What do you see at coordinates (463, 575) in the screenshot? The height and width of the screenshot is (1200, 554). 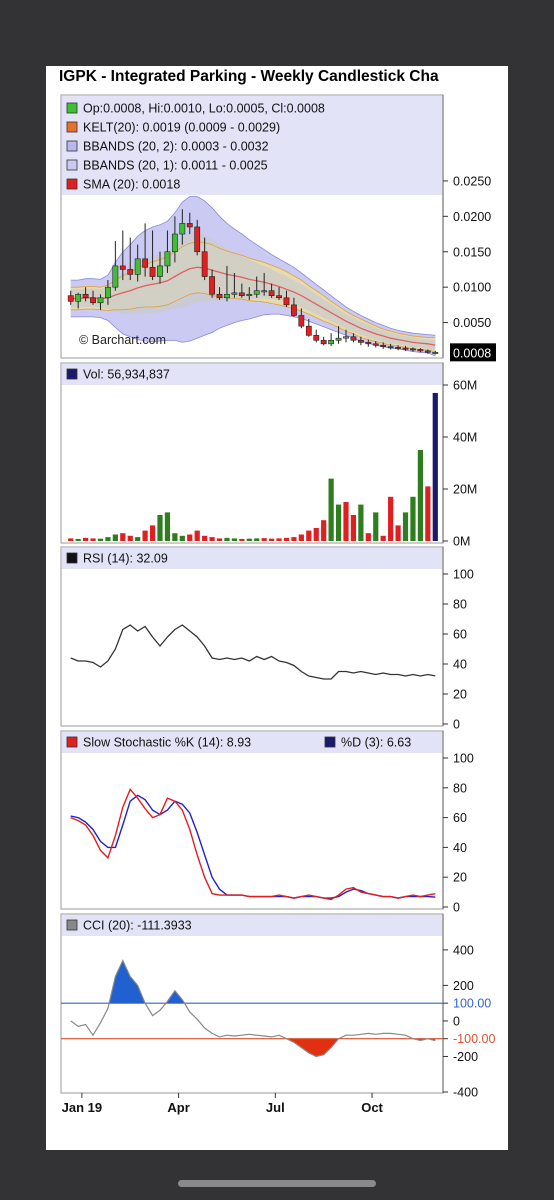 I see `rsi-y-tick-label: 100` at bounding box center [463, 575].